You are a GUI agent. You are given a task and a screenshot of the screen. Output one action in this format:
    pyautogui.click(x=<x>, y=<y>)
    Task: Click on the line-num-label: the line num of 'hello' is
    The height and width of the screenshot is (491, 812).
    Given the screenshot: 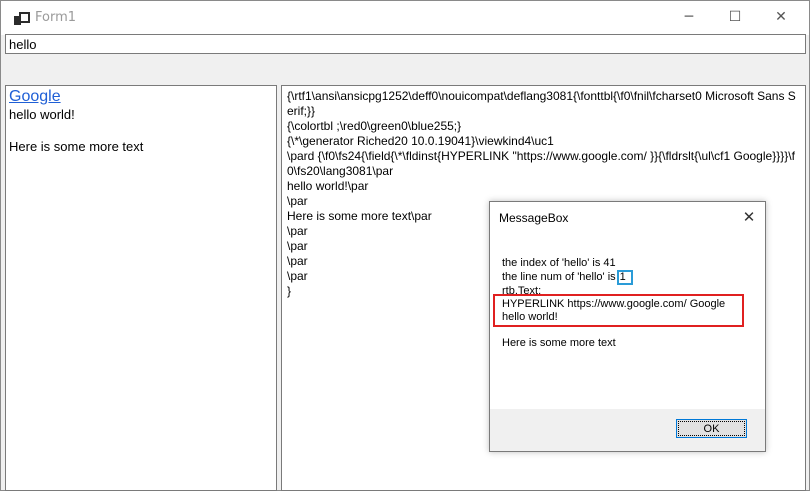 What is the action you would take?
    pyautogui.click(x=559, y=277)
    